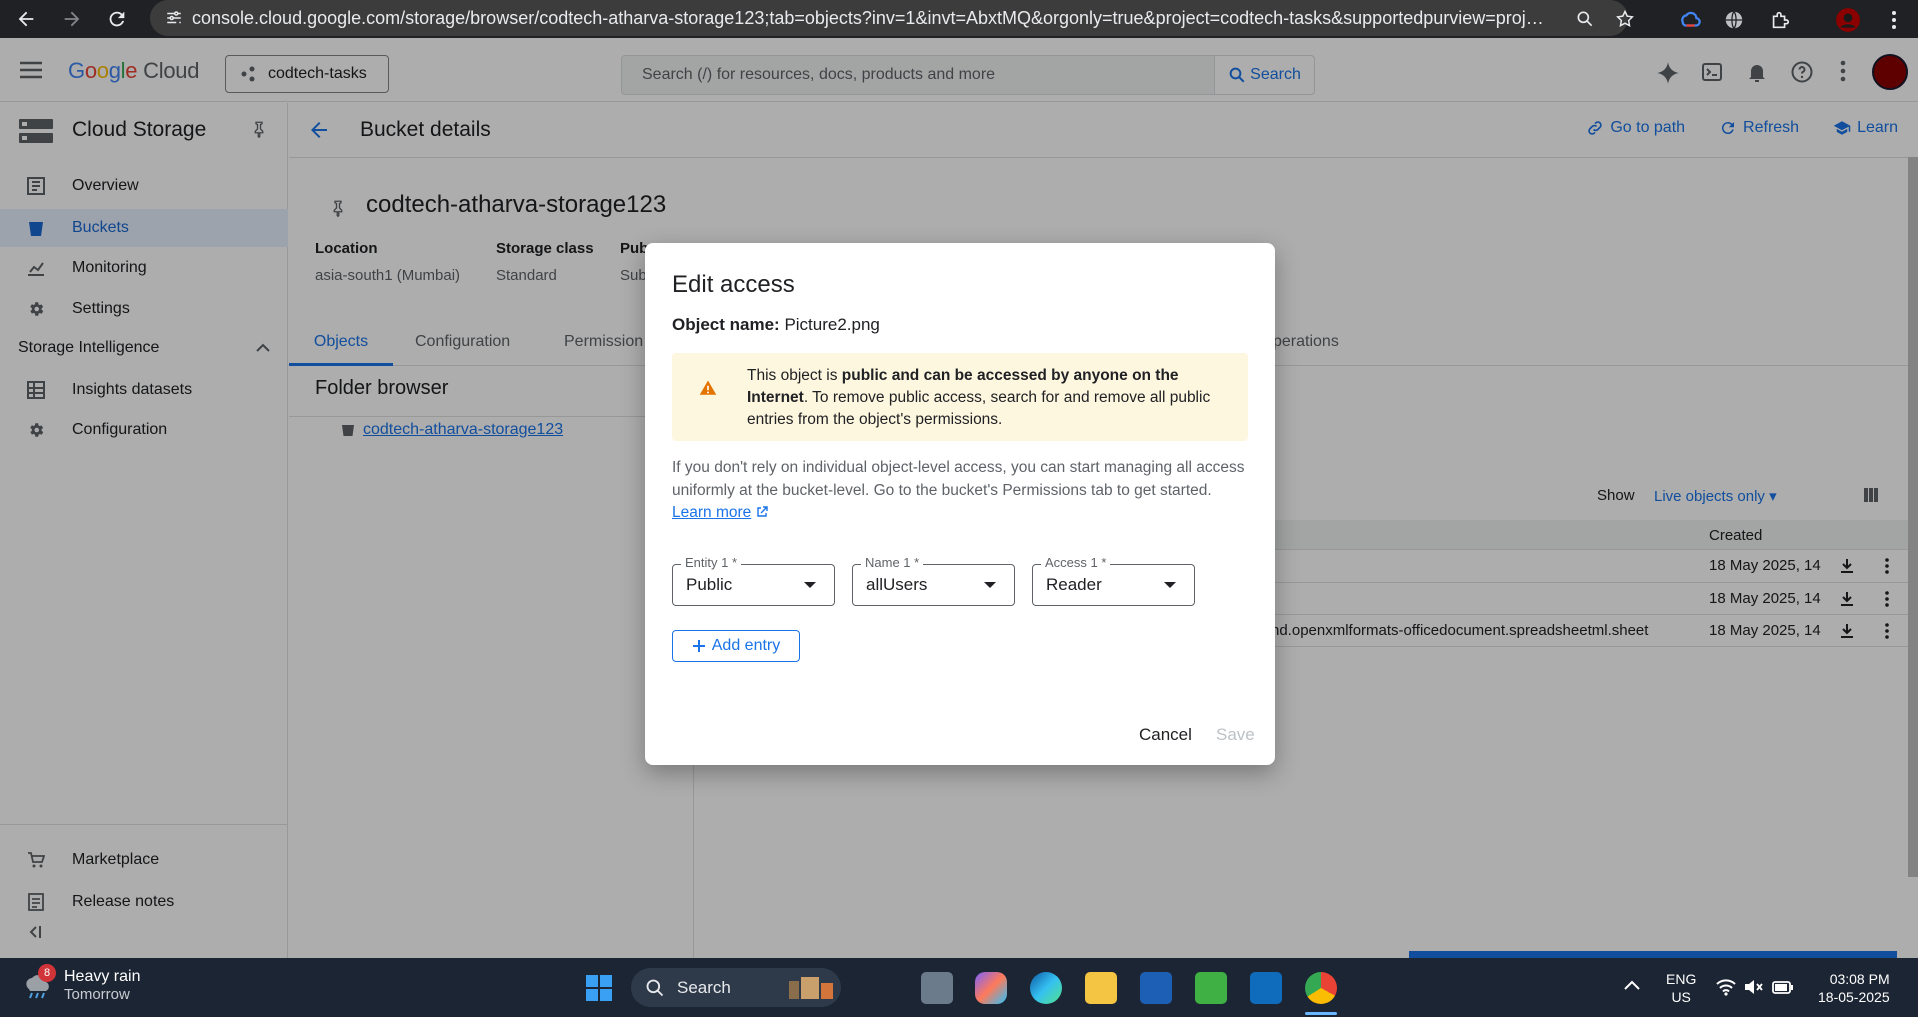  What do you see at coordinates (746, 645) in the screenshot?
I see `add-entry-label: Add entry` at bounding box center [746, 645].